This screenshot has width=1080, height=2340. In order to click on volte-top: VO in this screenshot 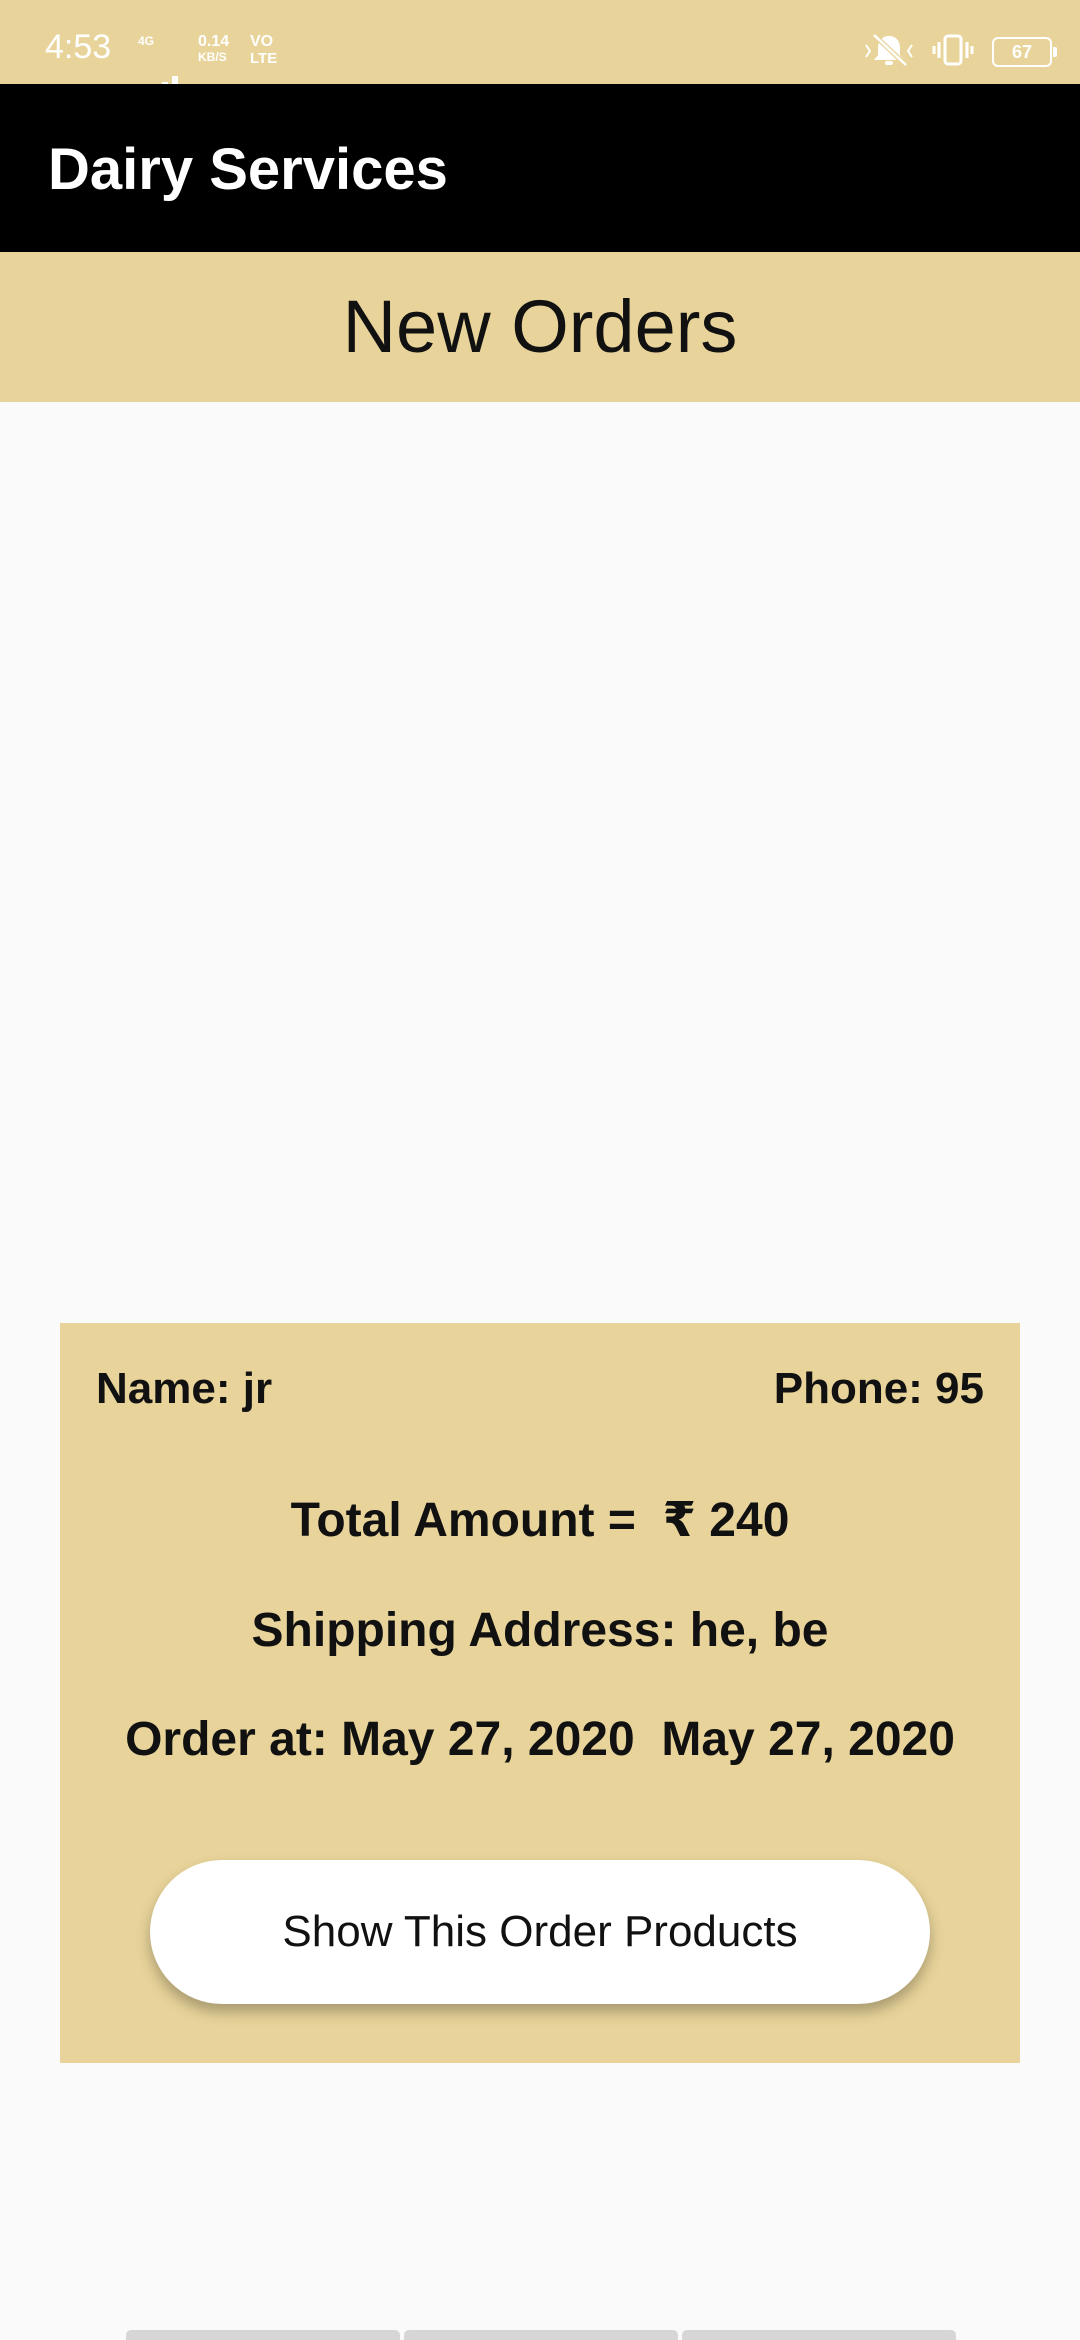, I will do `click(262, 41)`.